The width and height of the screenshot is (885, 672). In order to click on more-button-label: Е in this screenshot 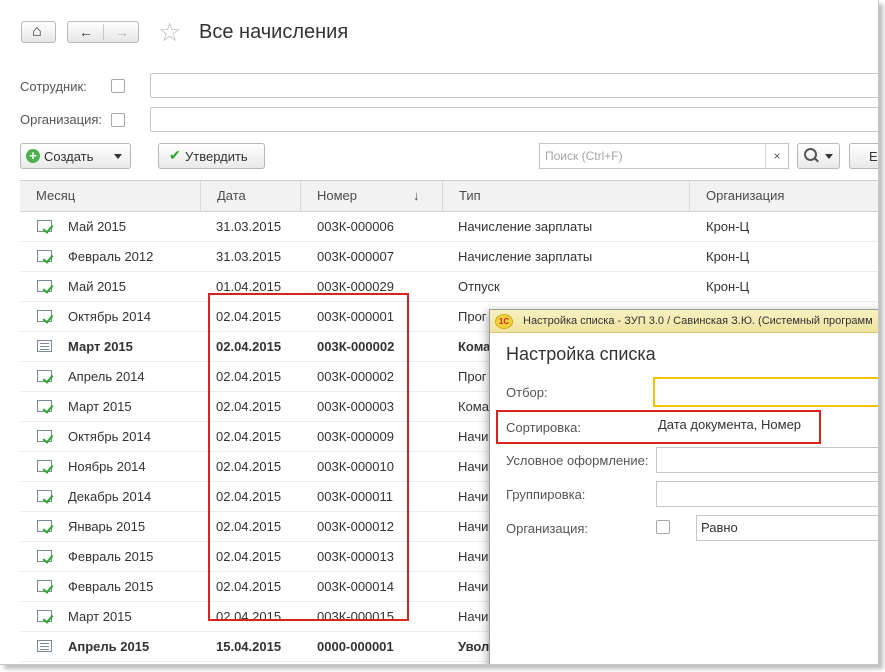, I will do `click(873, 156)`.